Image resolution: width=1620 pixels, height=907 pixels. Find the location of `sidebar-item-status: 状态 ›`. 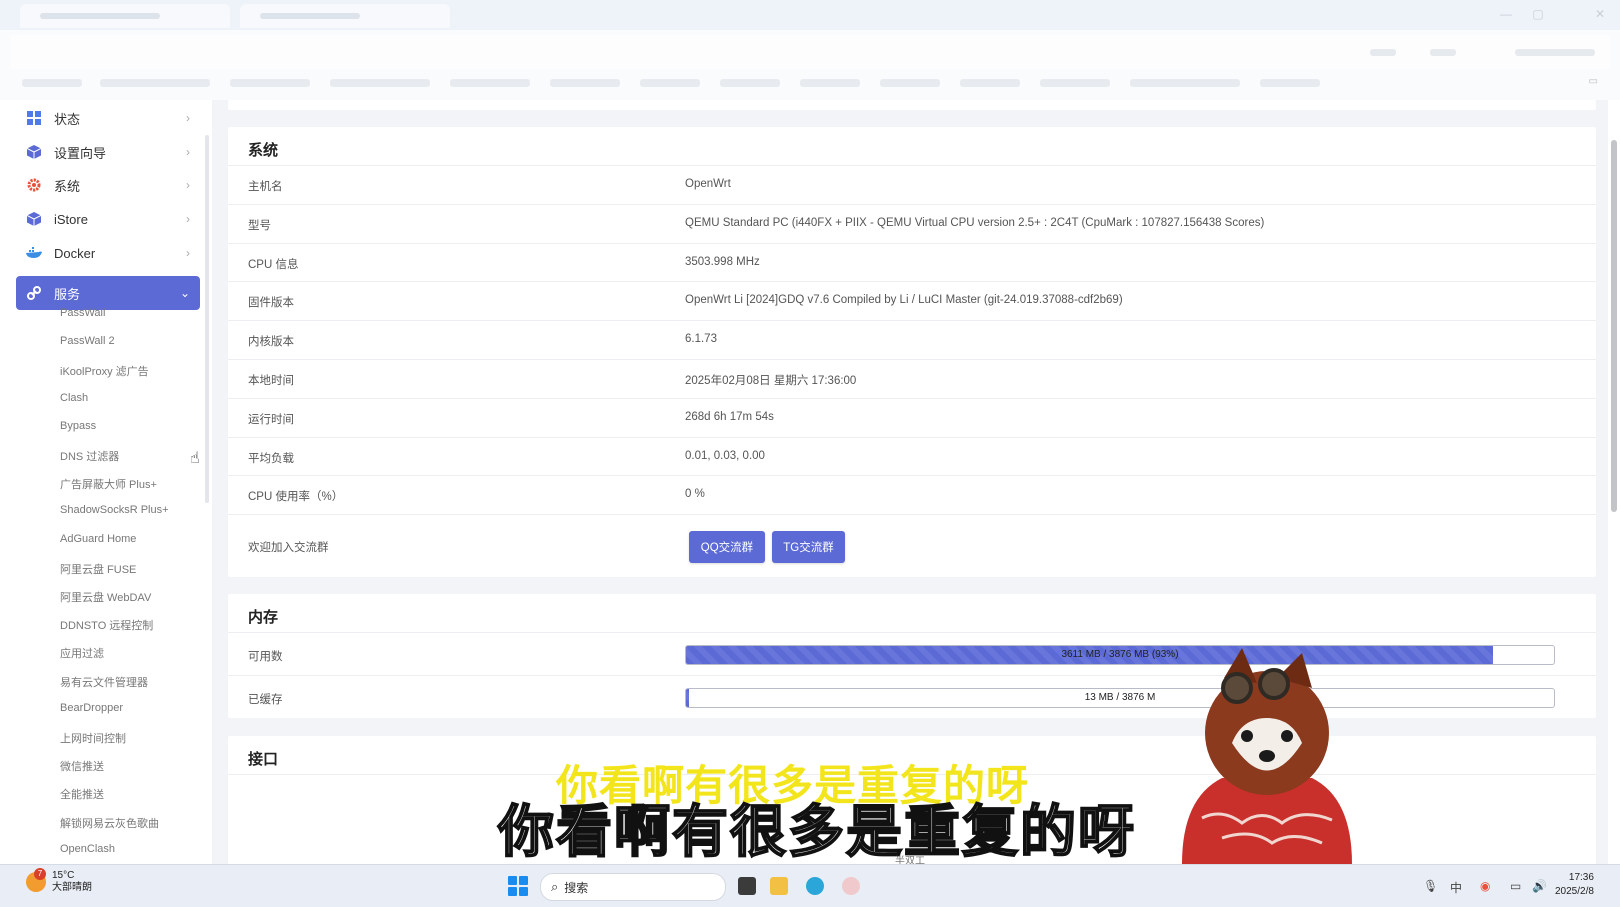

sidebar-item-status: 状态 › is located at coordinates (108, 118).